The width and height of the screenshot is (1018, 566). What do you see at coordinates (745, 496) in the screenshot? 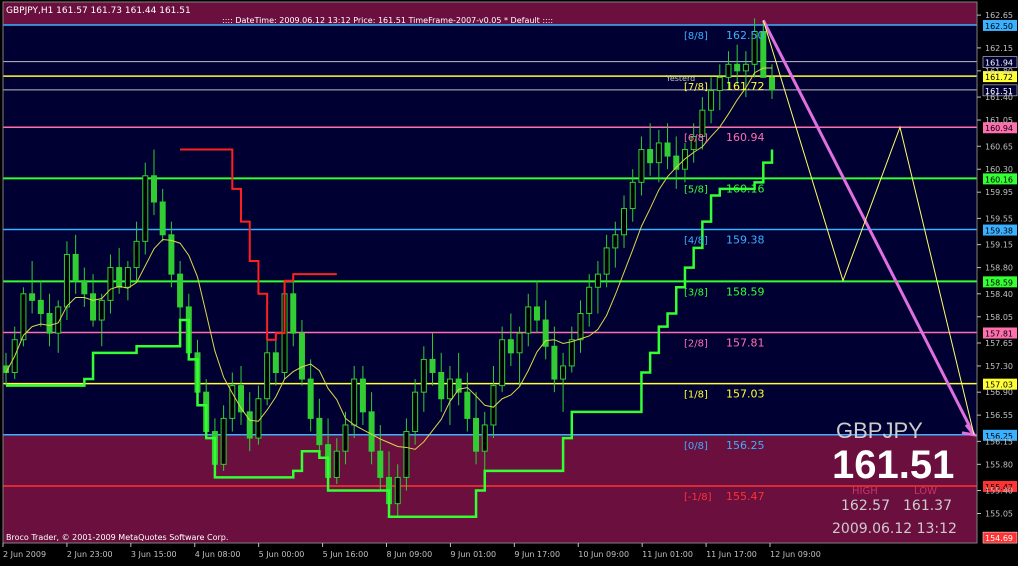
I see `murrey-level-value: 155.47` at bounding box center [745, 496].